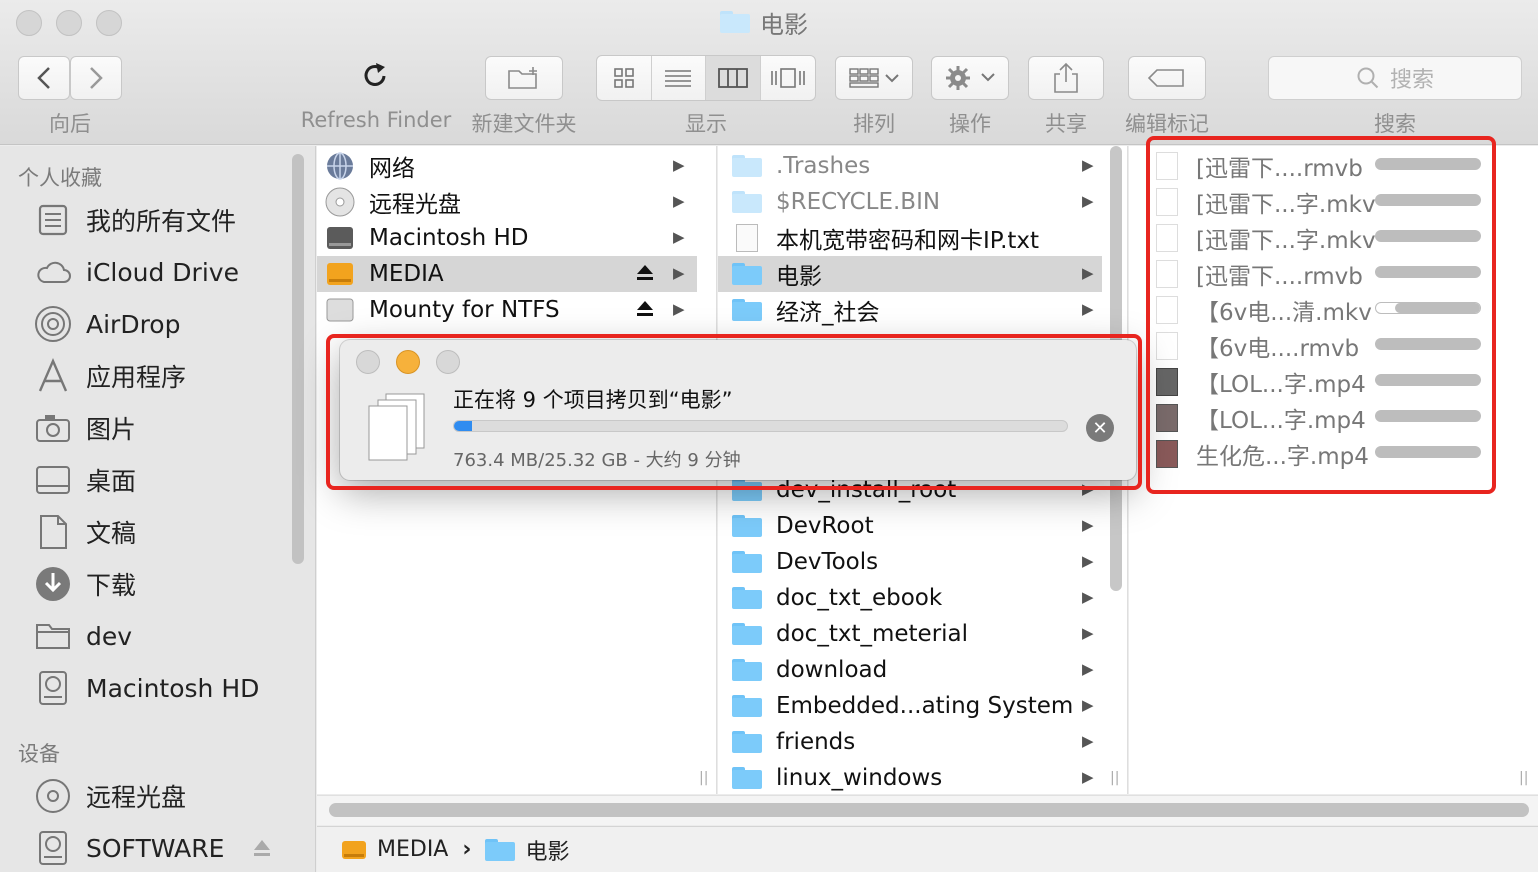 This screenshot has height=872, width=1538. I want to click on chevron-right-icon, so click(96, 78).